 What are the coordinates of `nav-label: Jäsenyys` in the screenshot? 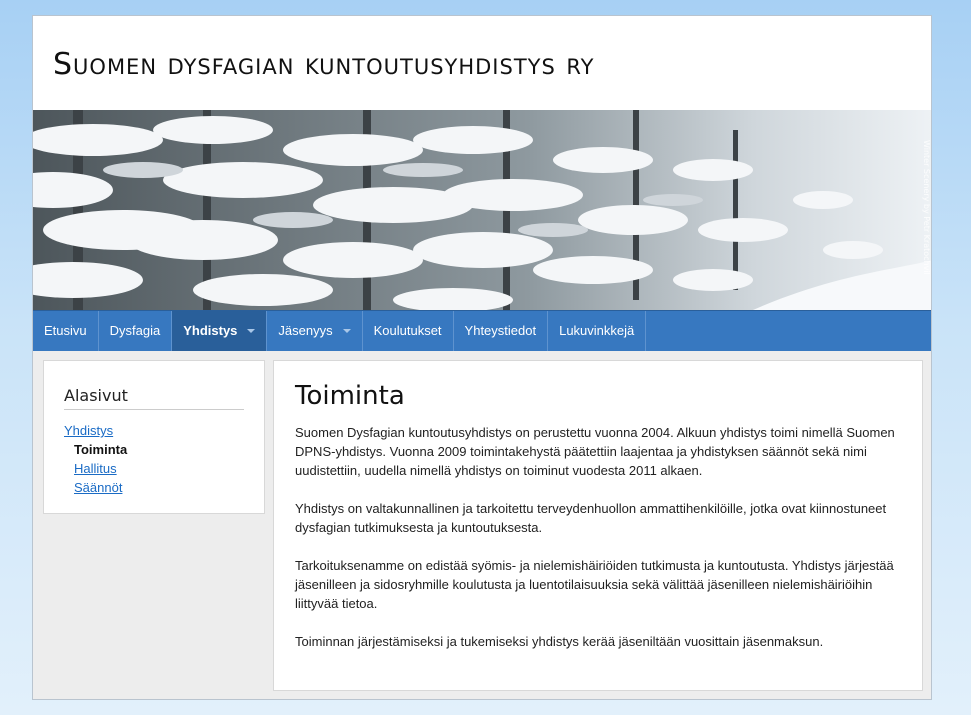 It's located at (305, 330).